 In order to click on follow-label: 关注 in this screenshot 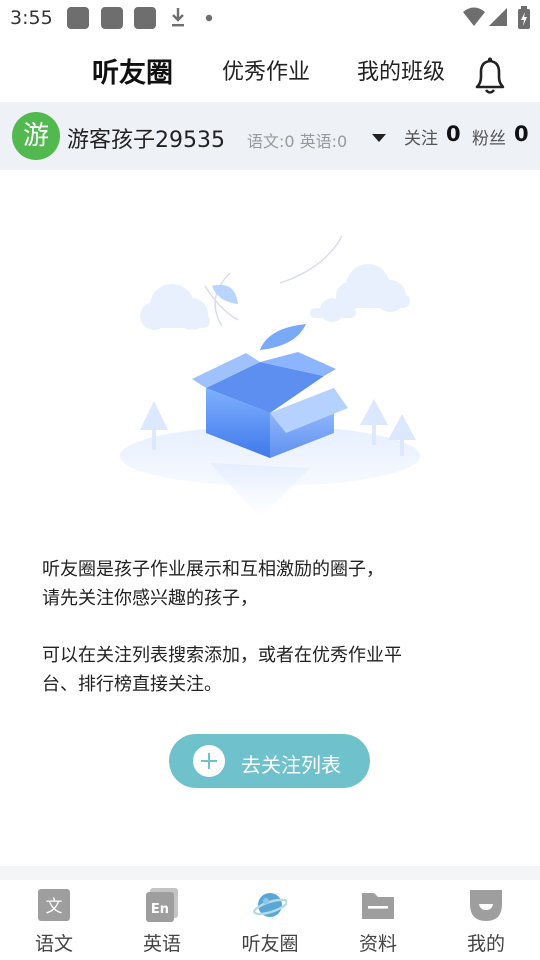, I will do `click(421, 136)`.